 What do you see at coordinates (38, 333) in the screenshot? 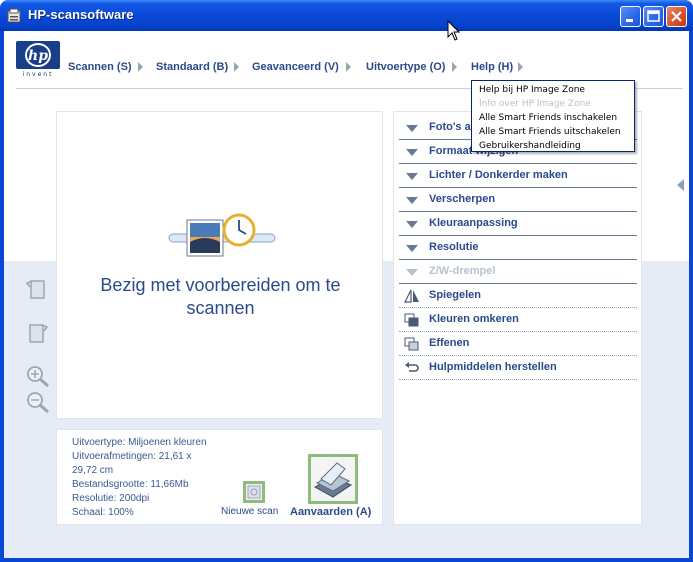
I see `rotate-right-icon` at bounding box center [38, 333].